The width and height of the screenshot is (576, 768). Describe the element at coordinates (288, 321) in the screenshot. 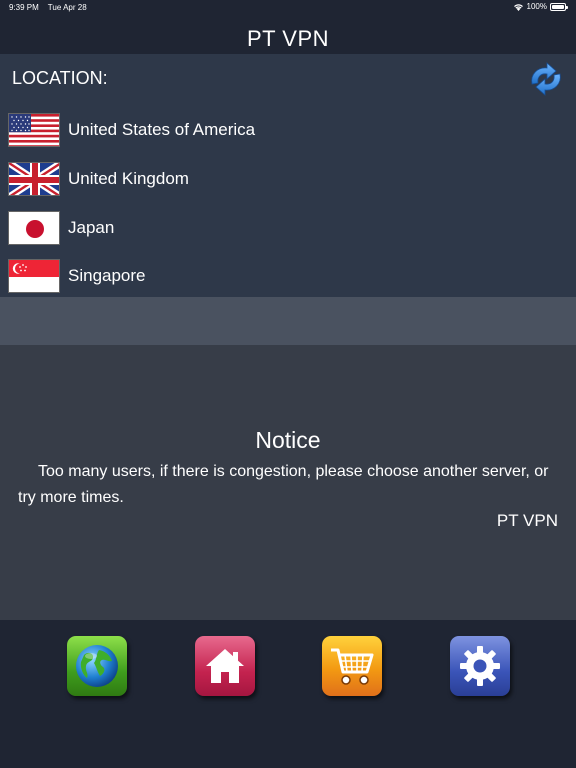

I see `divider-band` at that location.